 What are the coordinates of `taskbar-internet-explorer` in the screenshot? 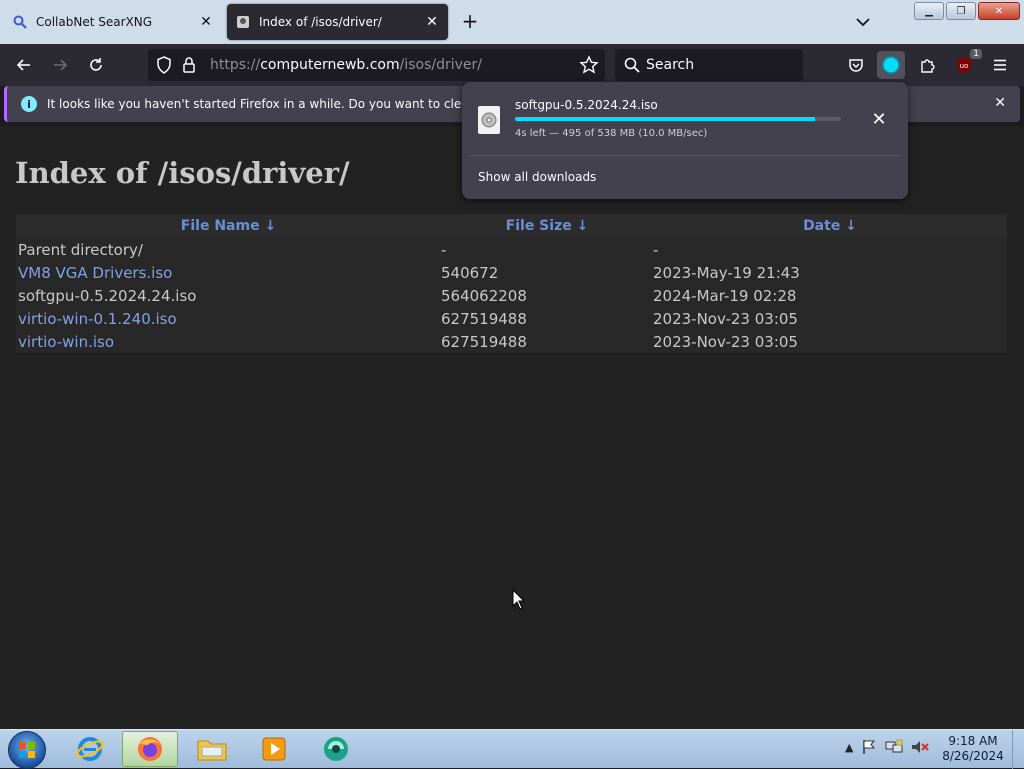 It's located at (90, 749).